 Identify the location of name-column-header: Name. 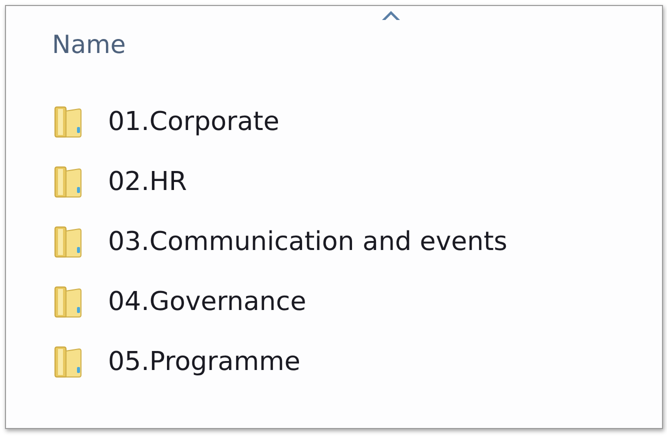
(89, 44).